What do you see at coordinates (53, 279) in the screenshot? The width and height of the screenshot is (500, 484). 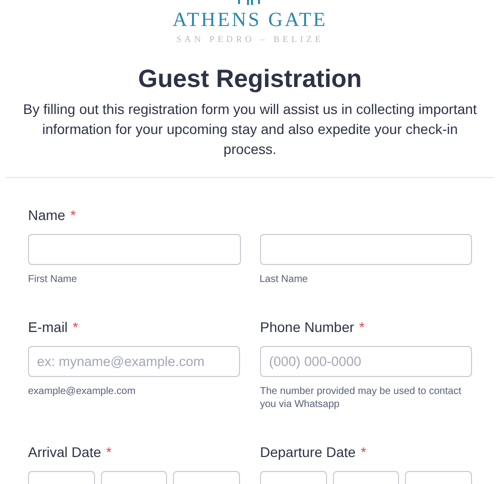 I see `field-sublabel: First Name` at bounding box center [53, 279].